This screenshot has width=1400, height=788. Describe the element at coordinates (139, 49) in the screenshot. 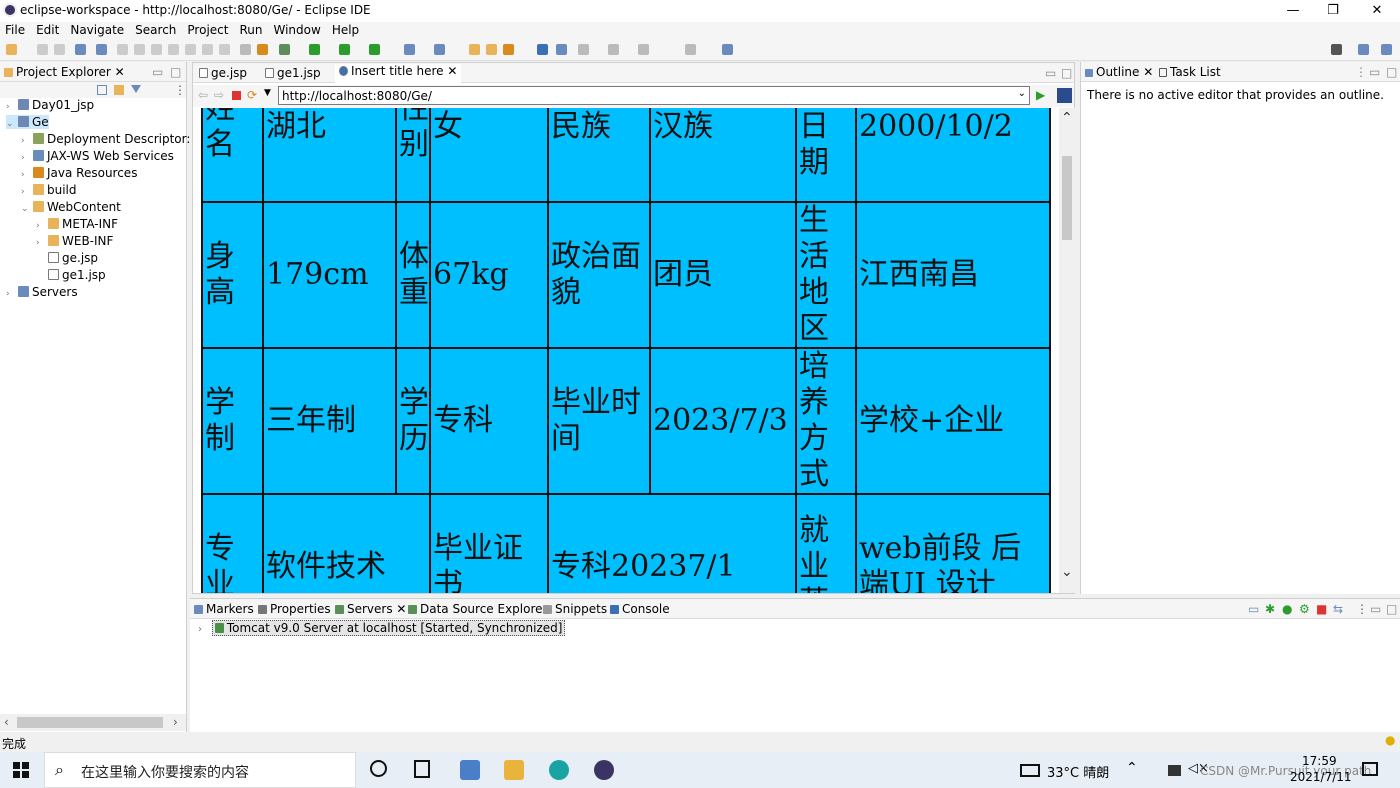

I see `suspend-icon` at that location.